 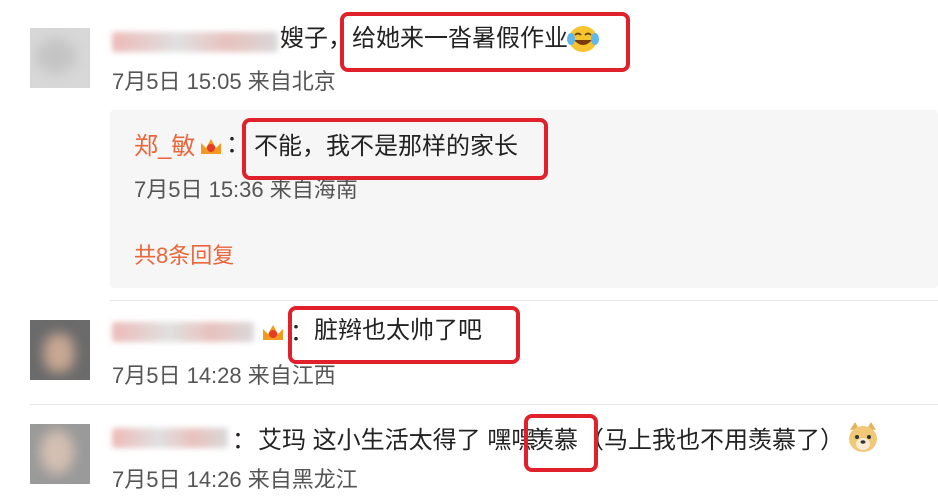 What do you see at coordinates (235, 479) in the screenshot?
I see `comment-meta: 7月5日 14:26 来自黑龙江` at bounding box center [235, 479].